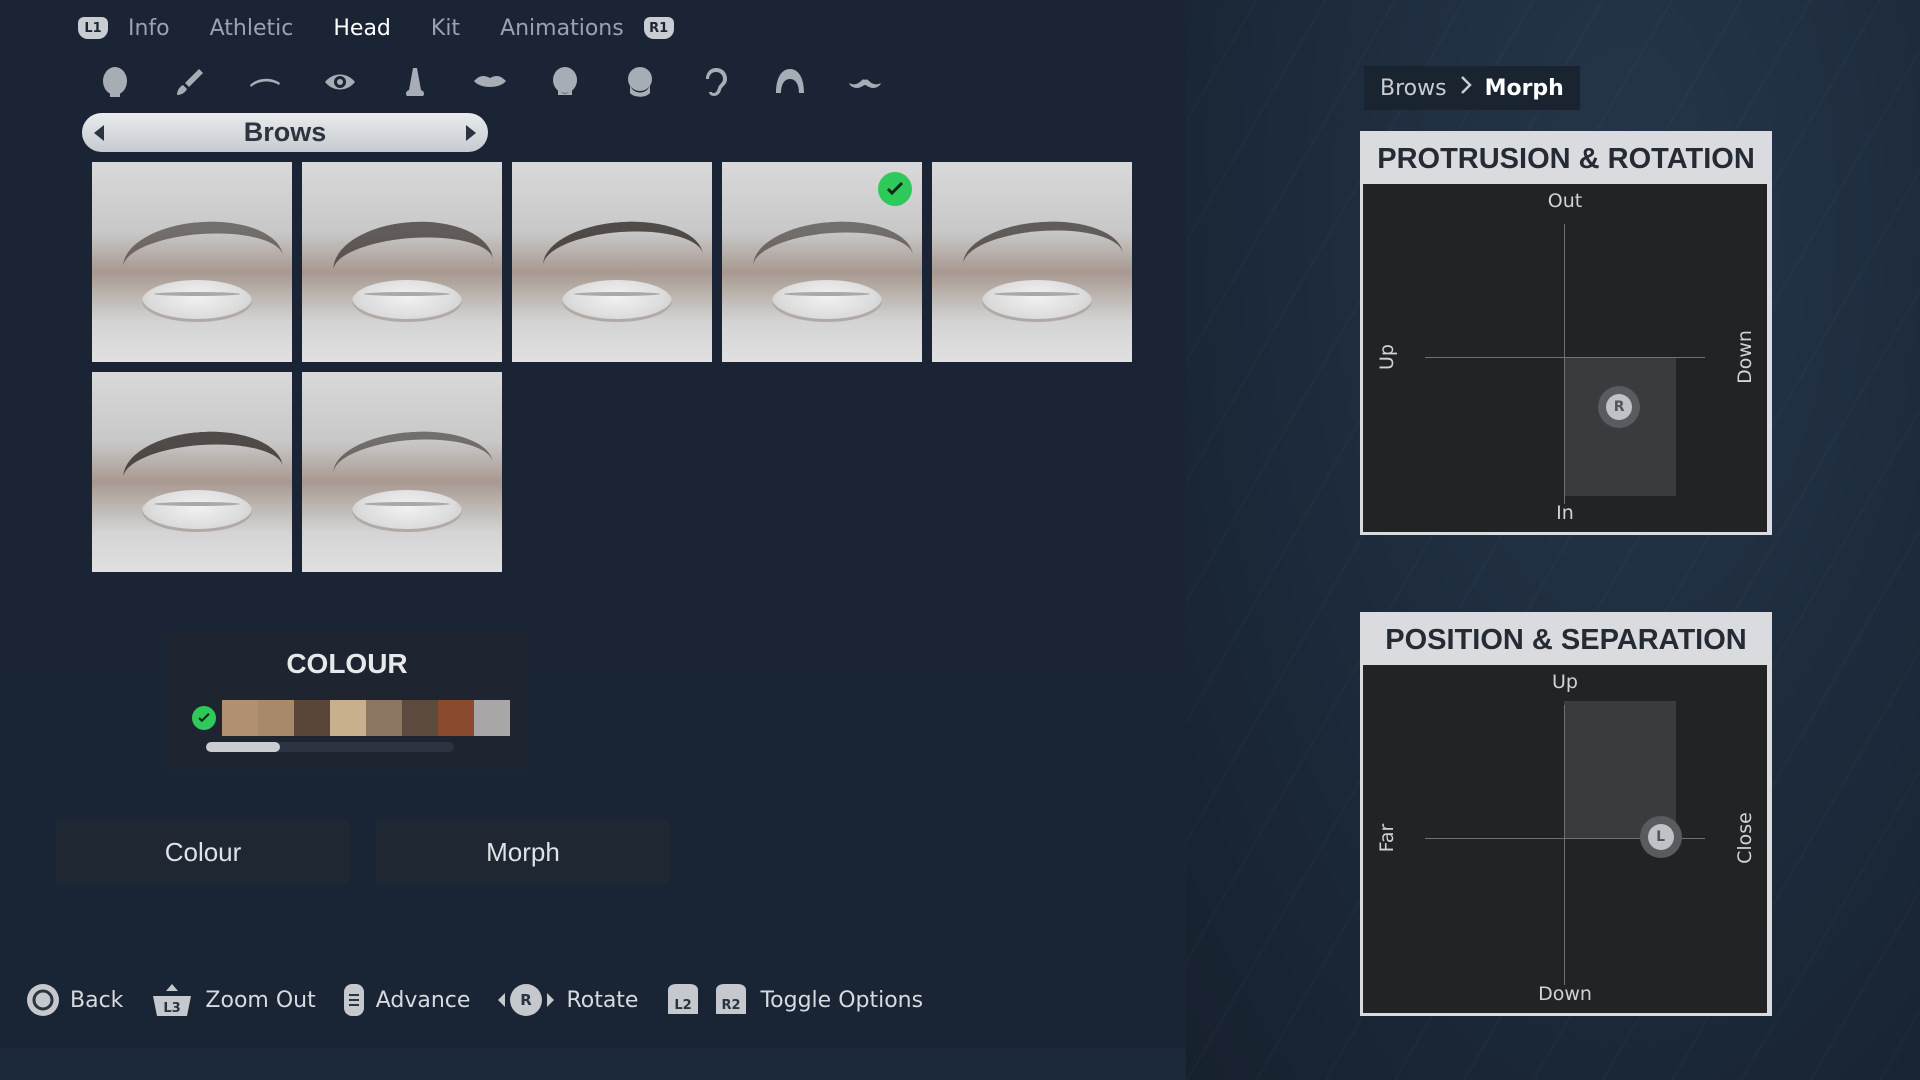 The width and height of the screenshot is (1920, 1080). What do you see at coordinates (190, 82) in the screenshot?
I see `paintbrush-icon` at bounding box center [190, 82].